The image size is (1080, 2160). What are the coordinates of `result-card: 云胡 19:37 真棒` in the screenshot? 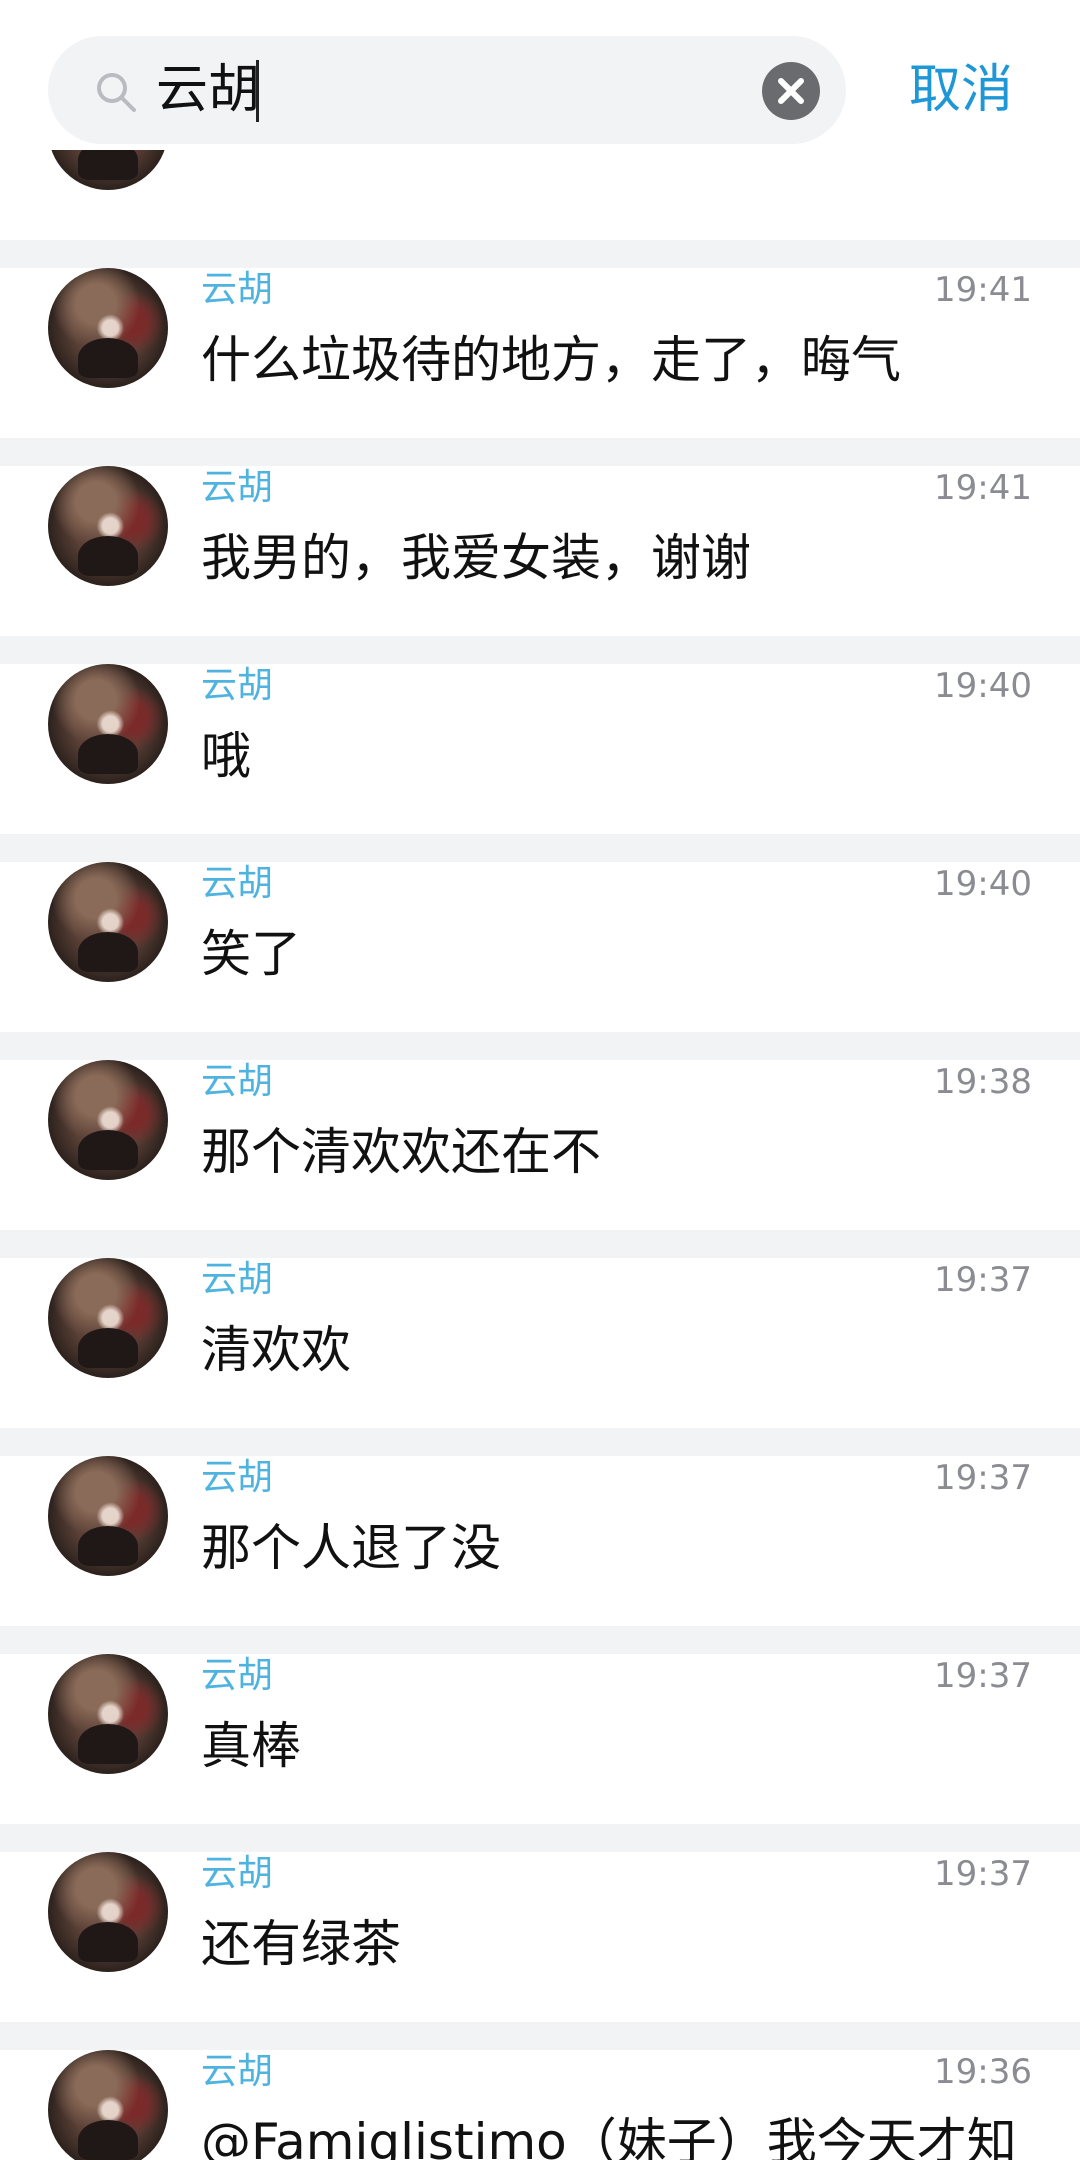 It's located at (540, 1739).